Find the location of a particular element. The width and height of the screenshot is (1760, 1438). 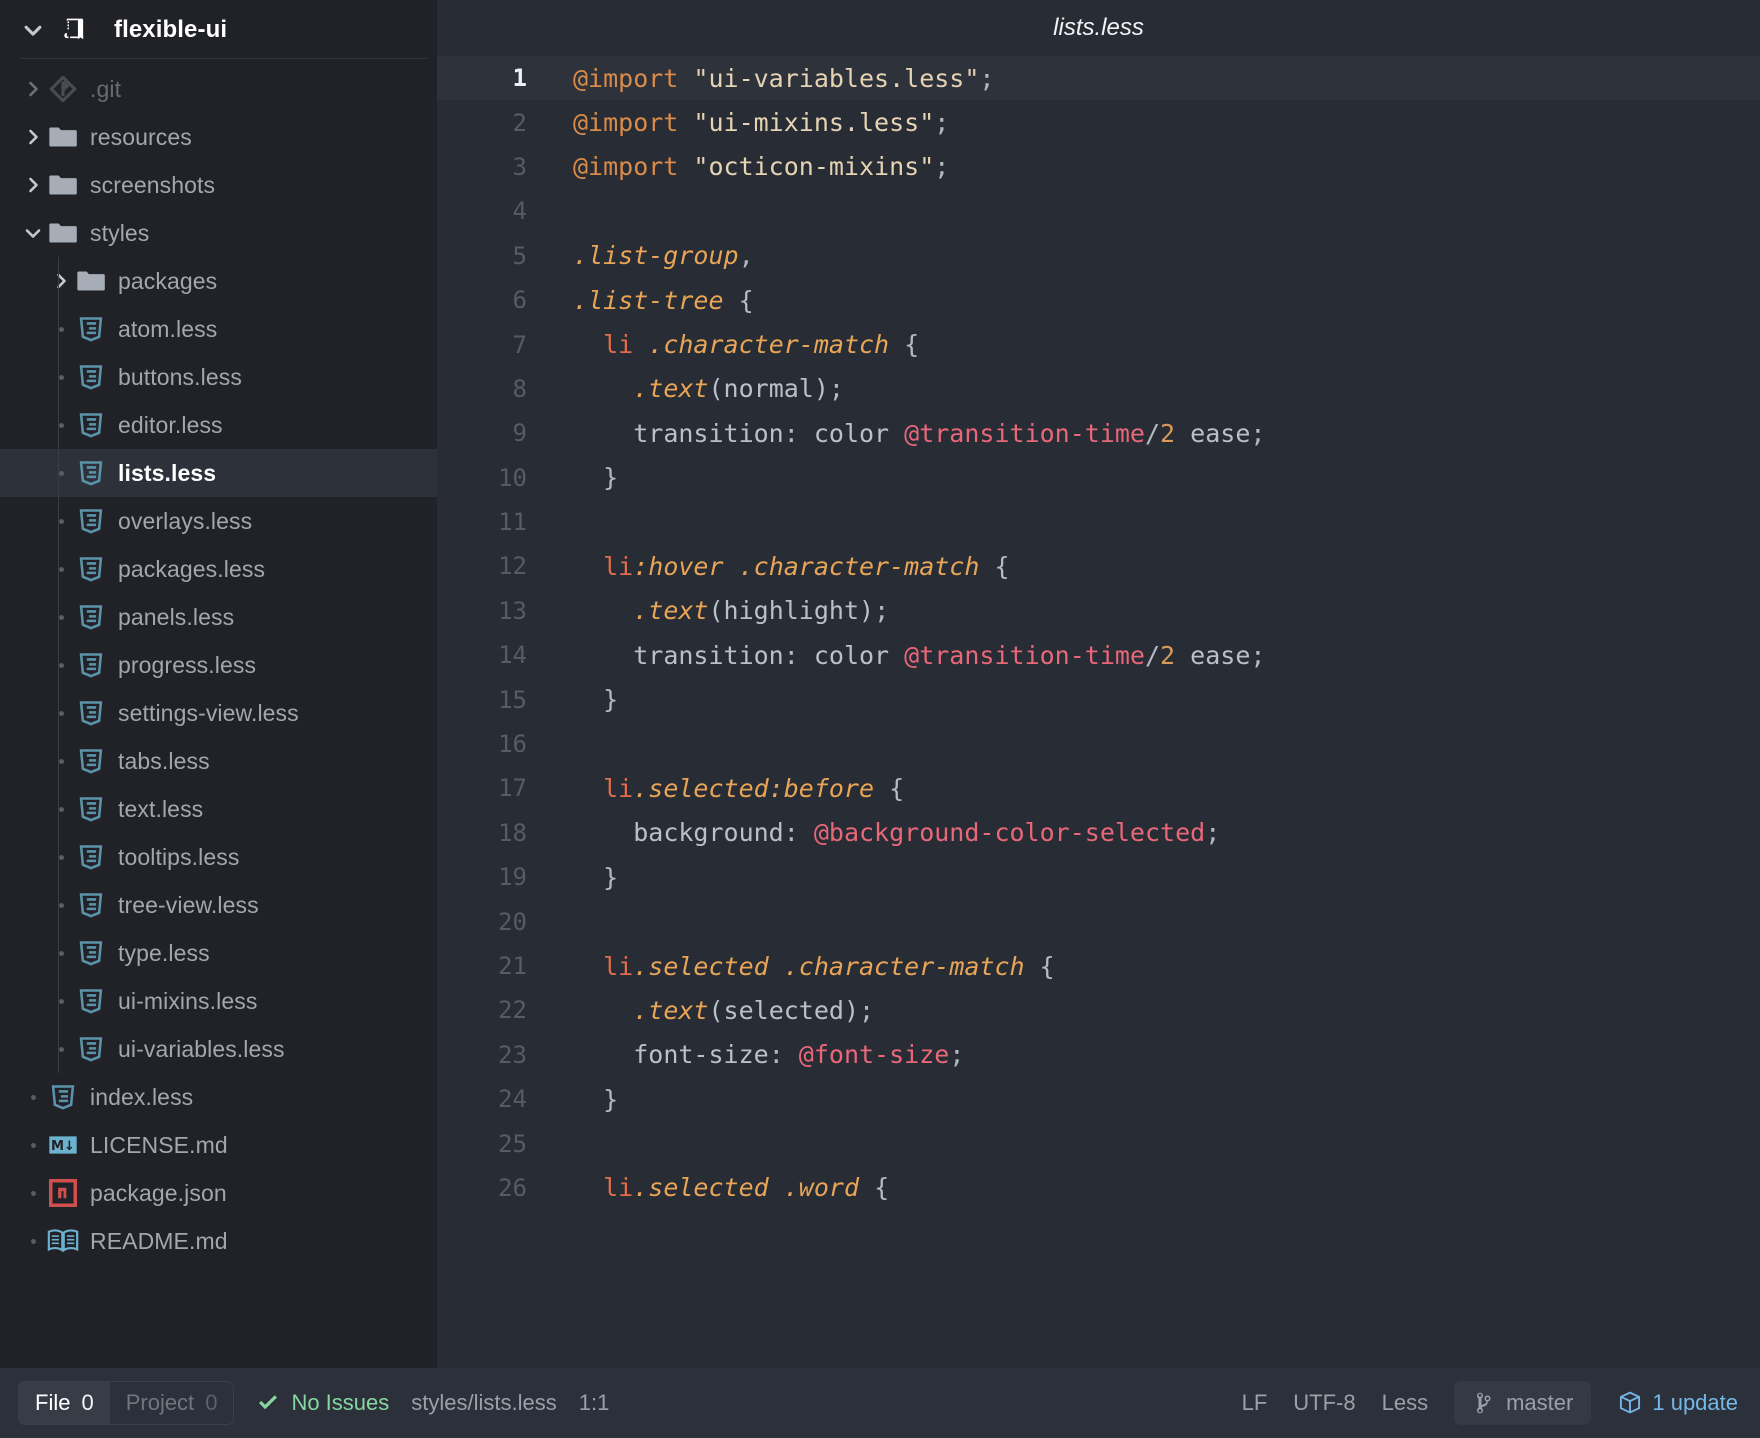

tree-file-type-less: type.less is located at coordinates (218, 953).